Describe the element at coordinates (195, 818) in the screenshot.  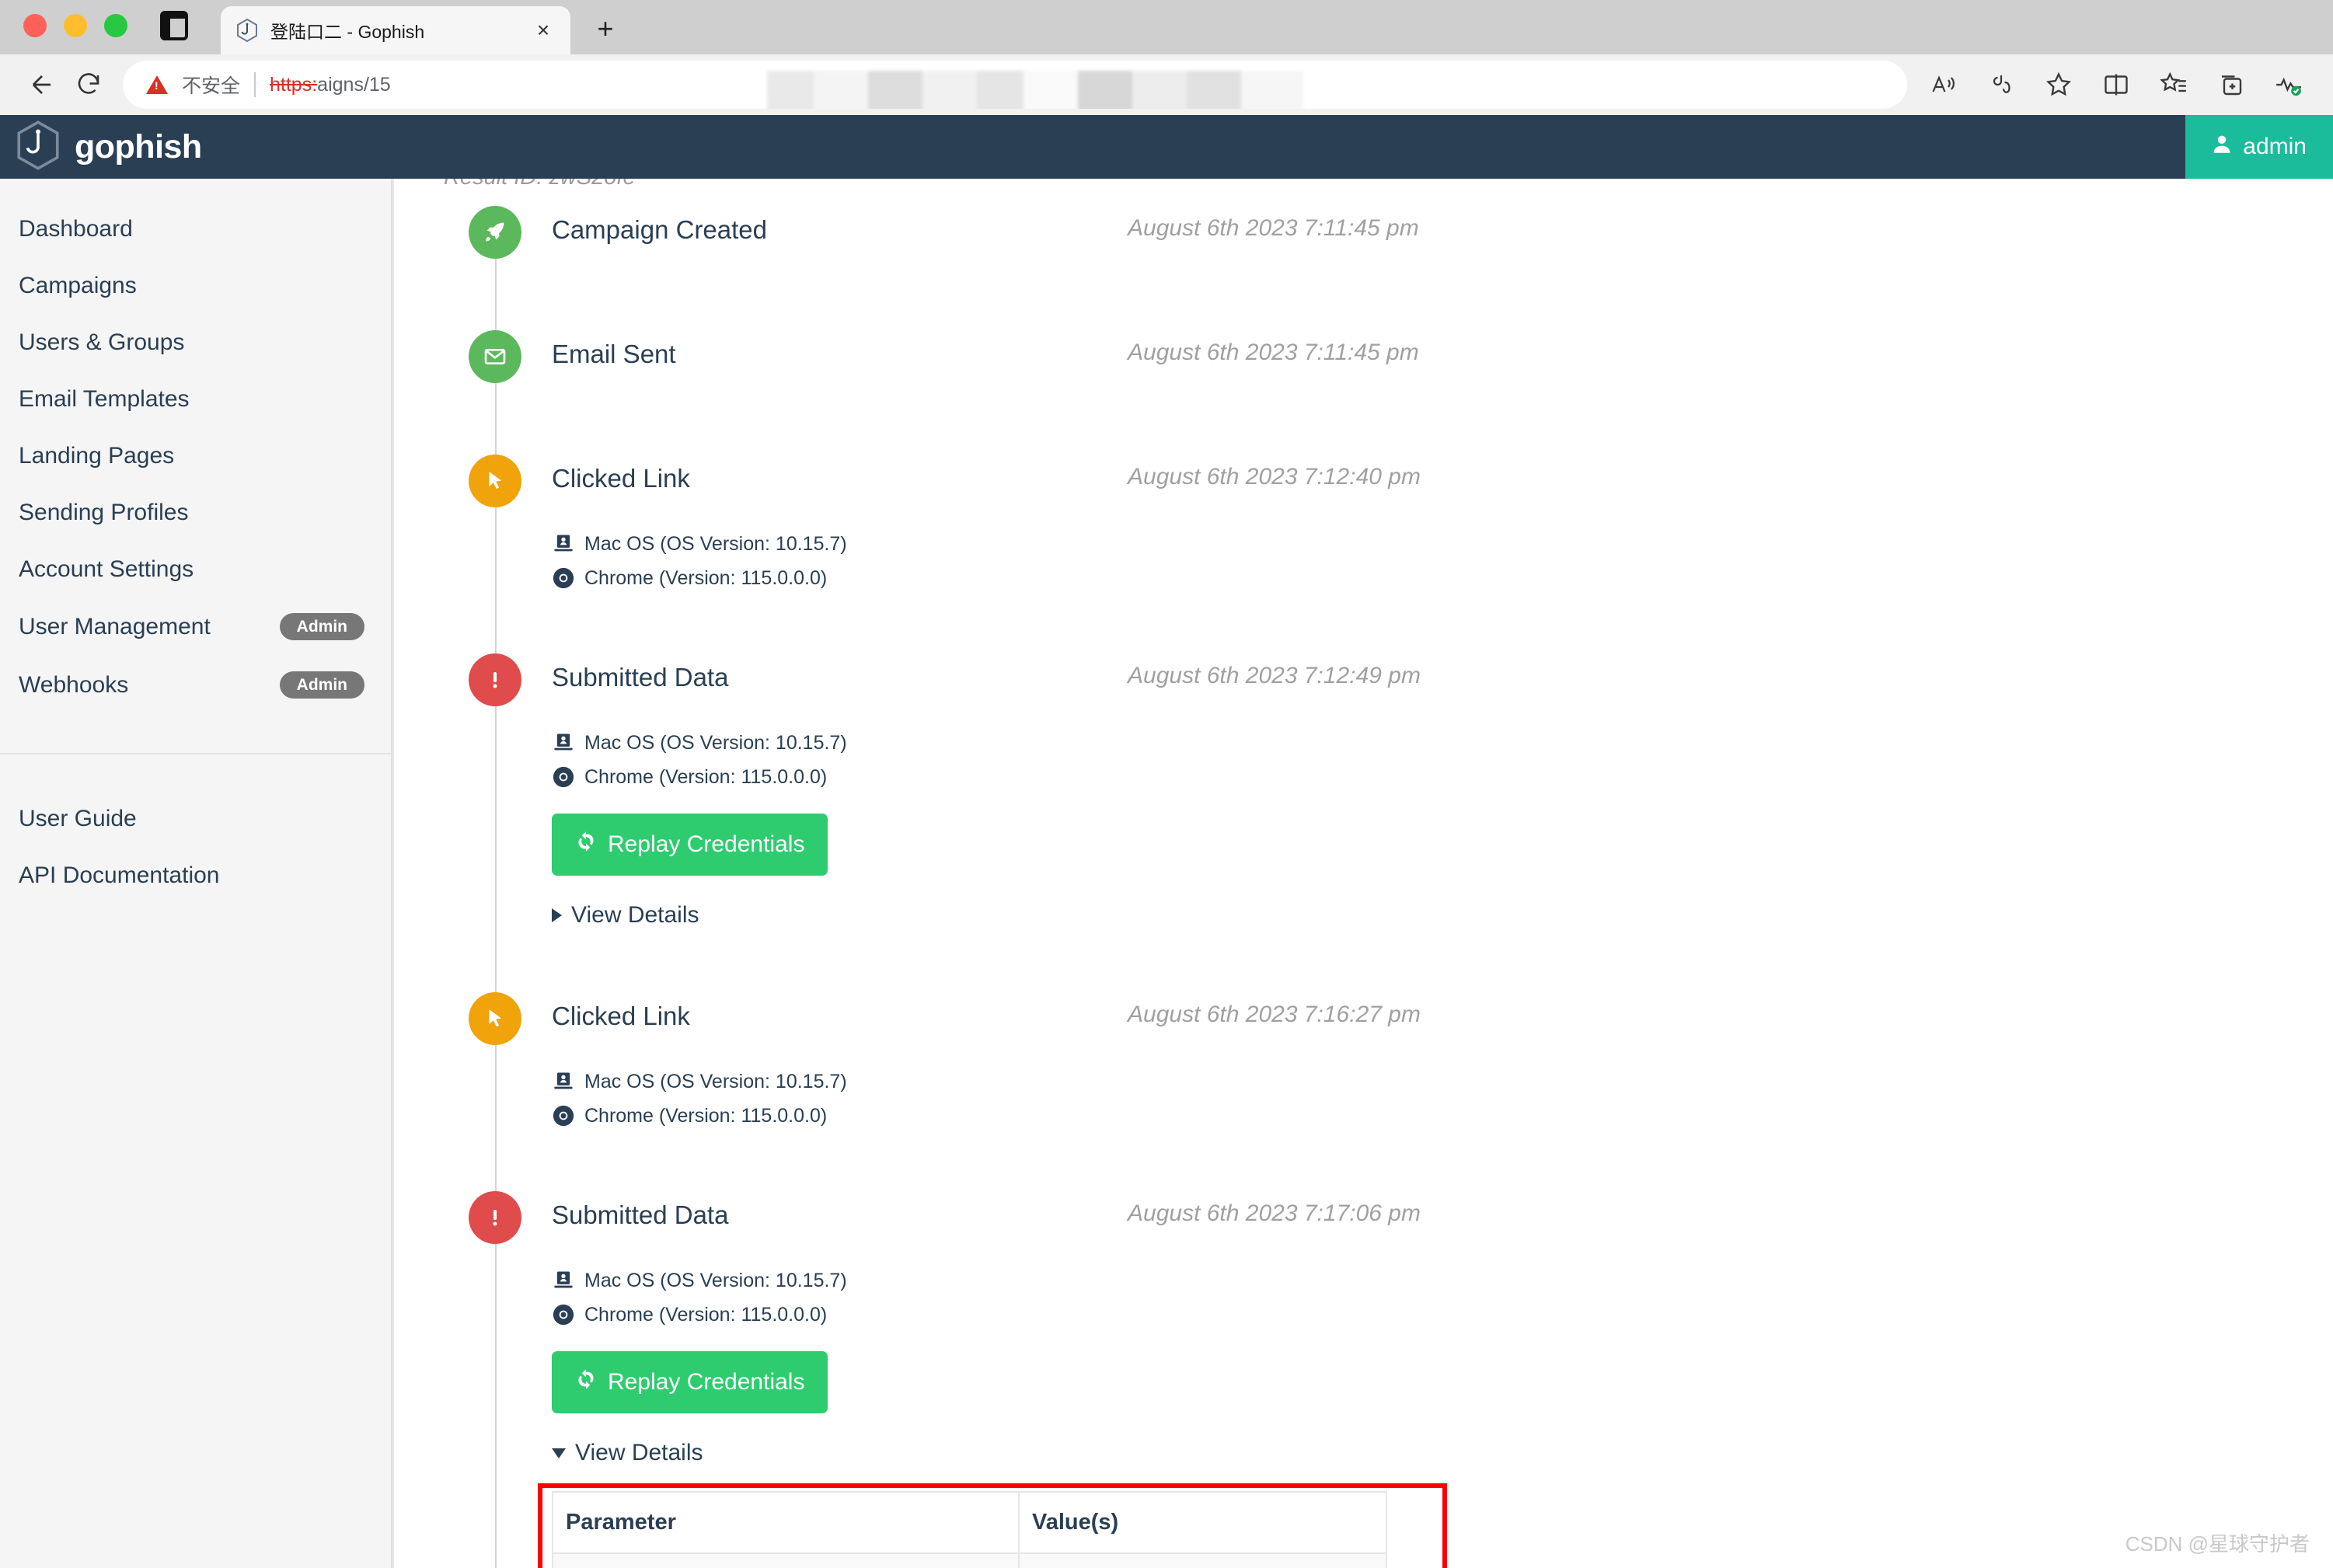
I see `sidebar-item-user-guide: User Guide` at that location.